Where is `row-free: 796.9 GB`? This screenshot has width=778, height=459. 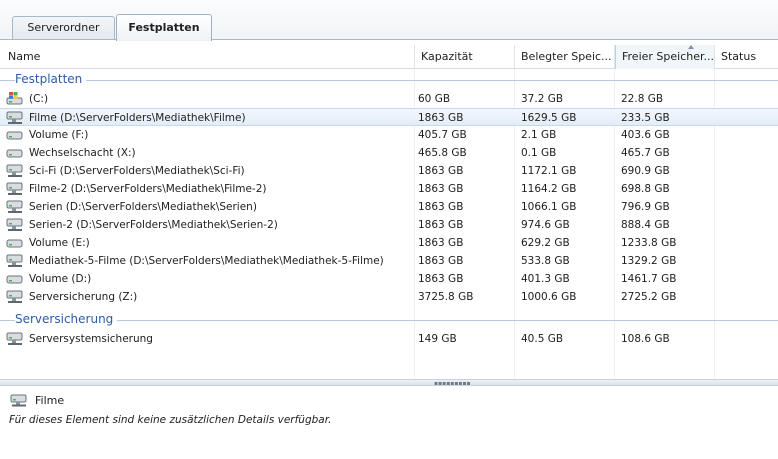 row-free: 796.9 GB is located at coordinates (645, 207).